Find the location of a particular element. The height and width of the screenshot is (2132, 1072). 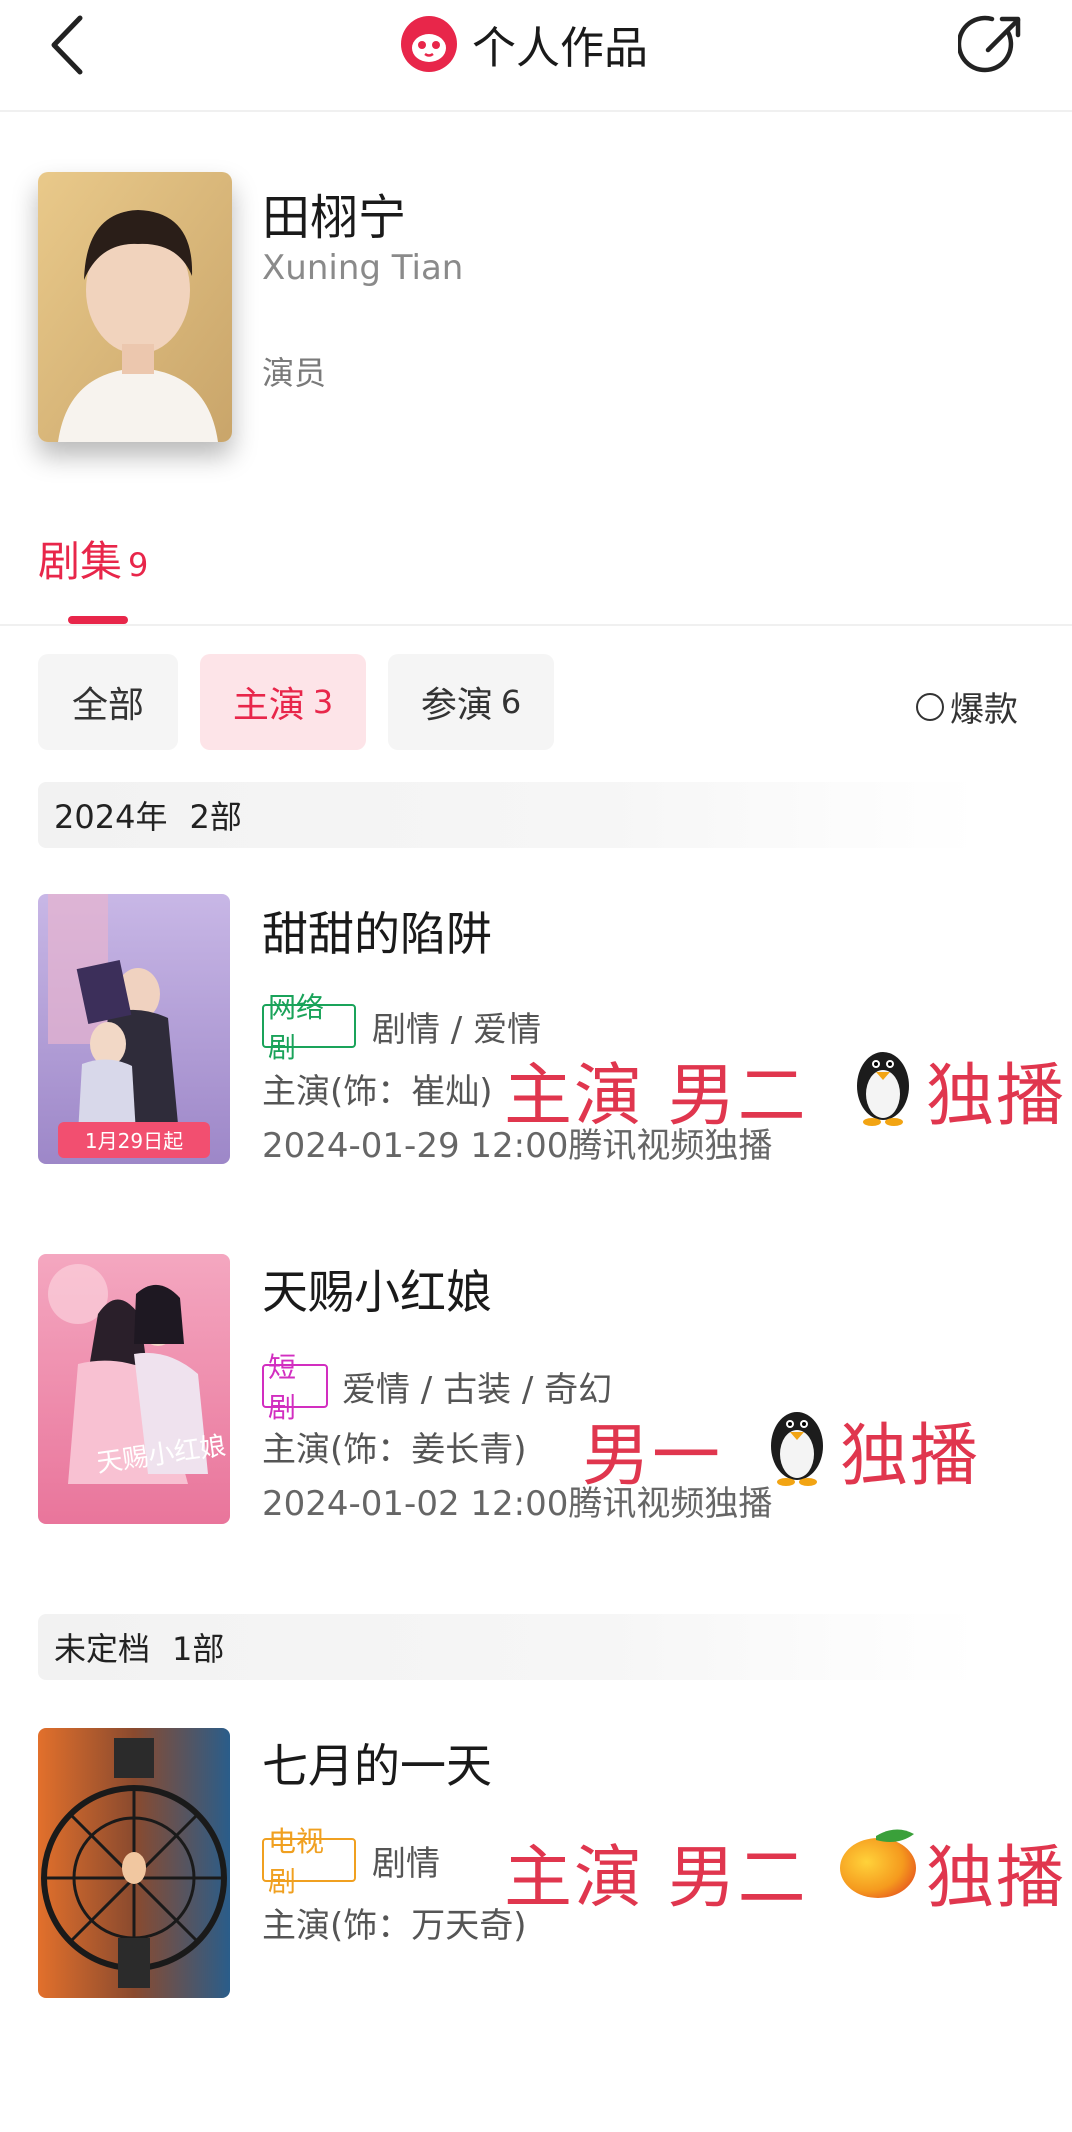

poster-date-text: 1月29日起 is located at coordinates (134, 1141).